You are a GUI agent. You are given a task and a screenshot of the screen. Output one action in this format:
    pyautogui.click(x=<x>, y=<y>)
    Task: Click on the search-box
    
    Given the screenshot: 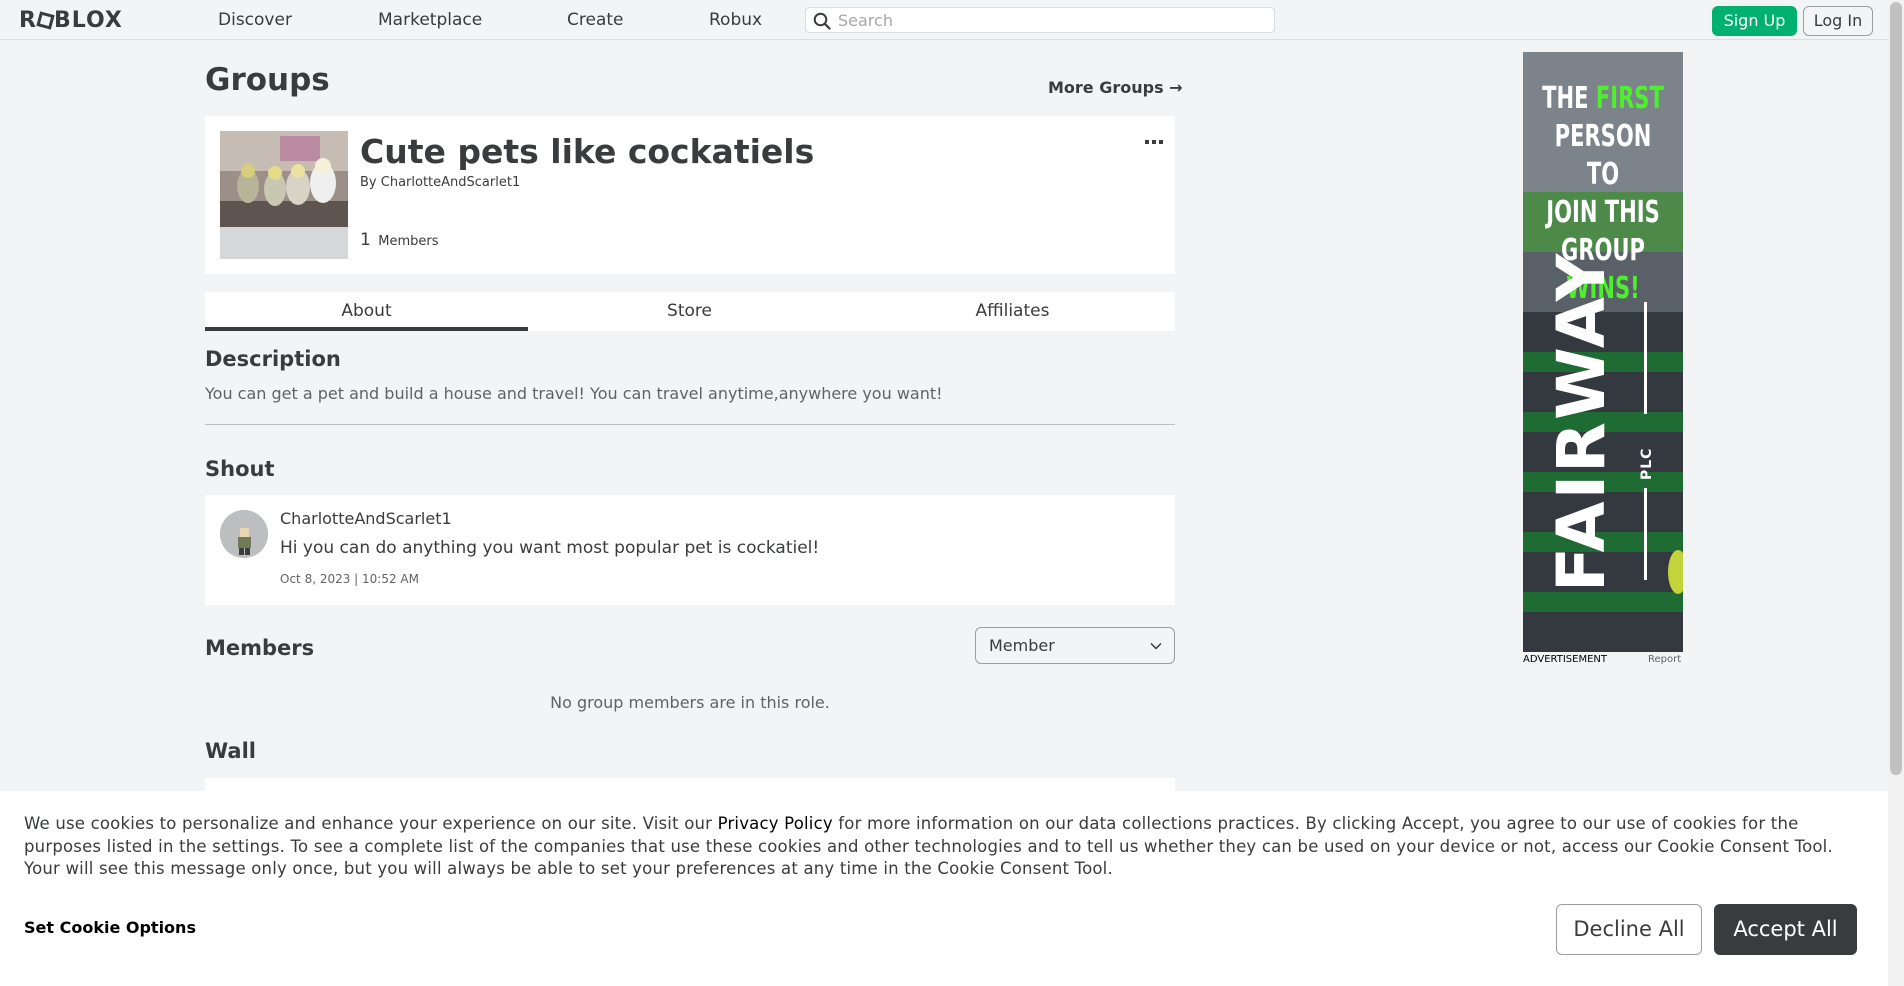 What is the action you would take?
    pyautogui.click(x=1040, y=20)
    